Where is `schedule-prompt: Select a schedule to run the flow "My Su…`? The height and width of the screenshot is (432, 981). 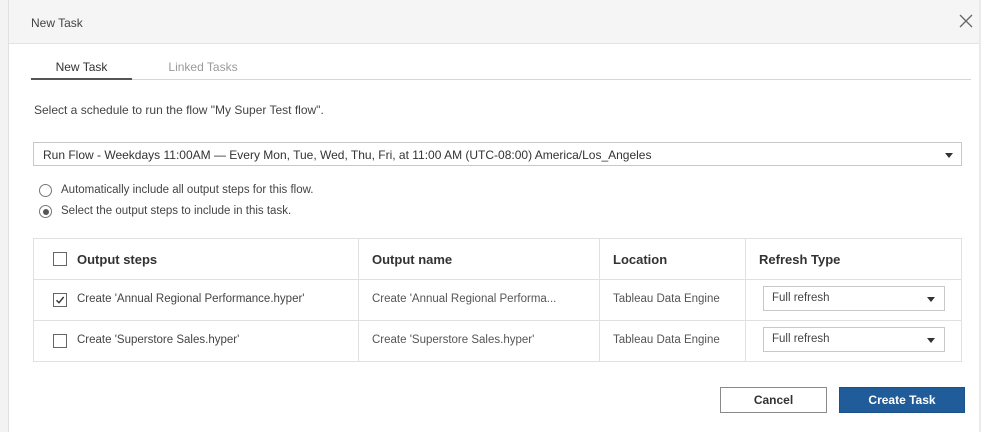
schedule-prompt: Select a schedule to run the flow "My Su… is located at coordinates (179, 110).